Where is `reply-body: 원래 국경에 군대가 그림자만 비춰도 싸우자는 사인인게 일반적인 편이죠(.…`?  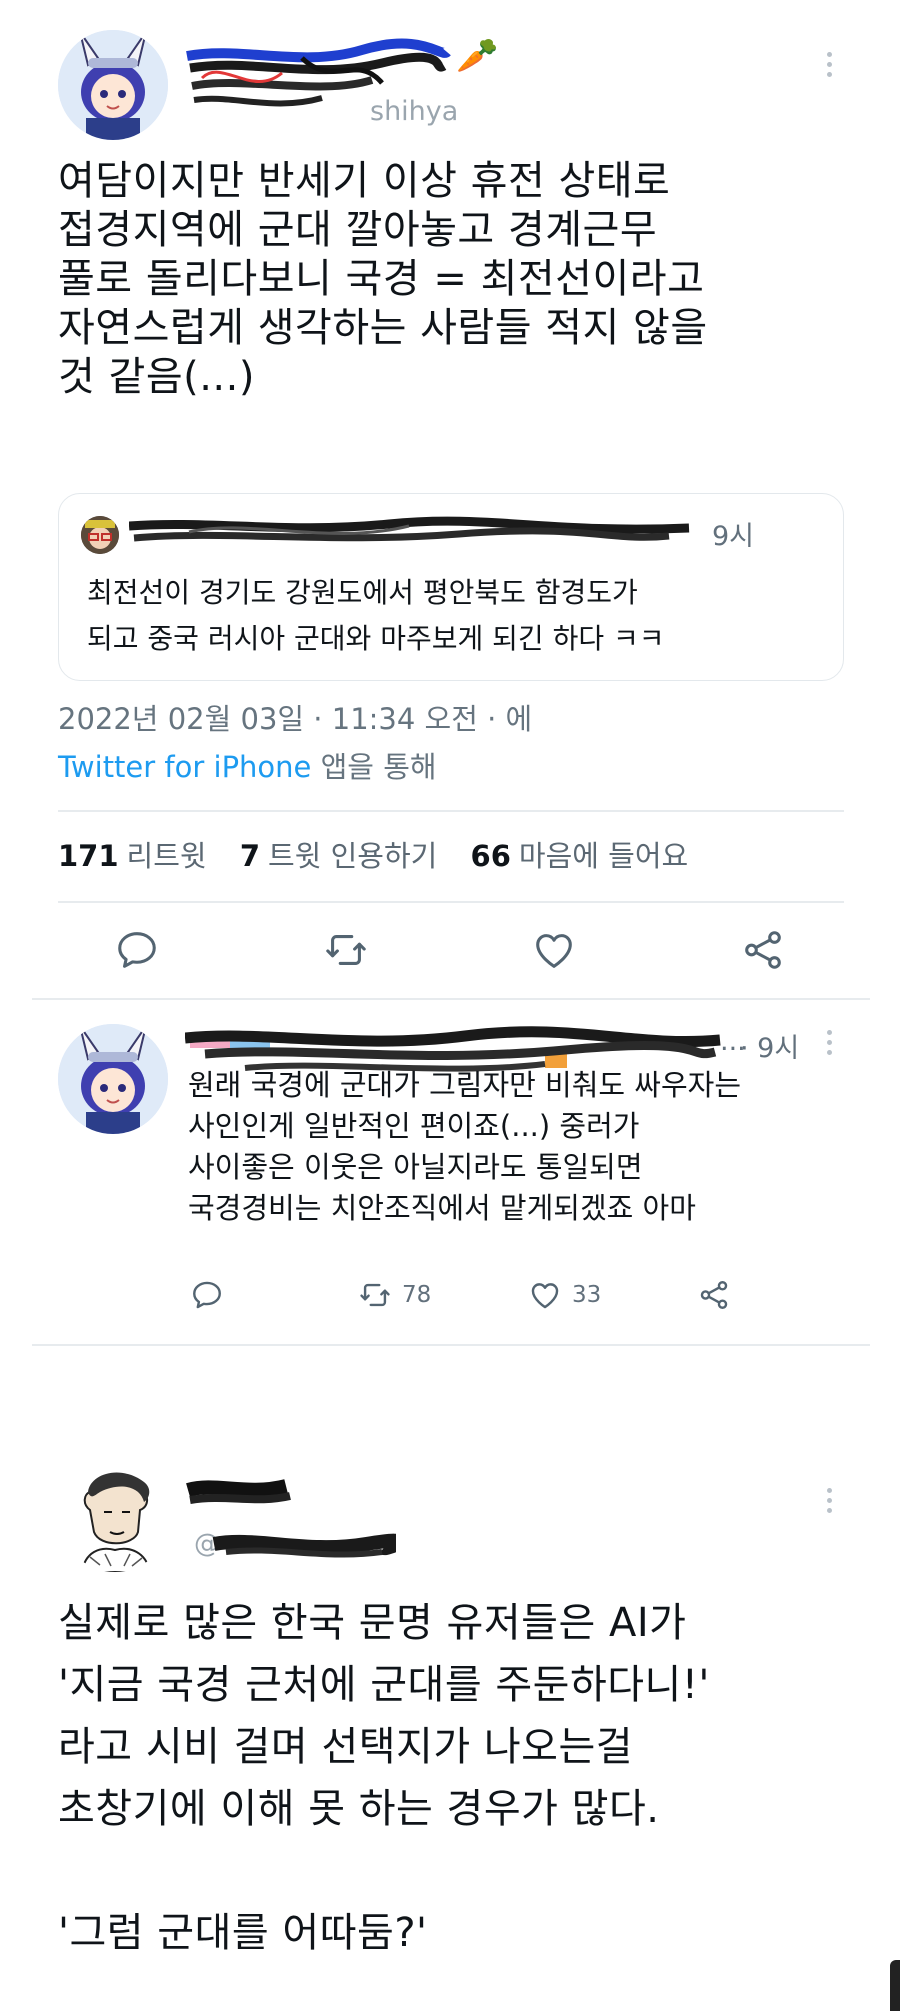 reply-body: 원래 국경에 군대가 그림자만 비춰도 싸우자는 사인인게 일반적인 편이죠(.… is located at coordinates (465, 1146).